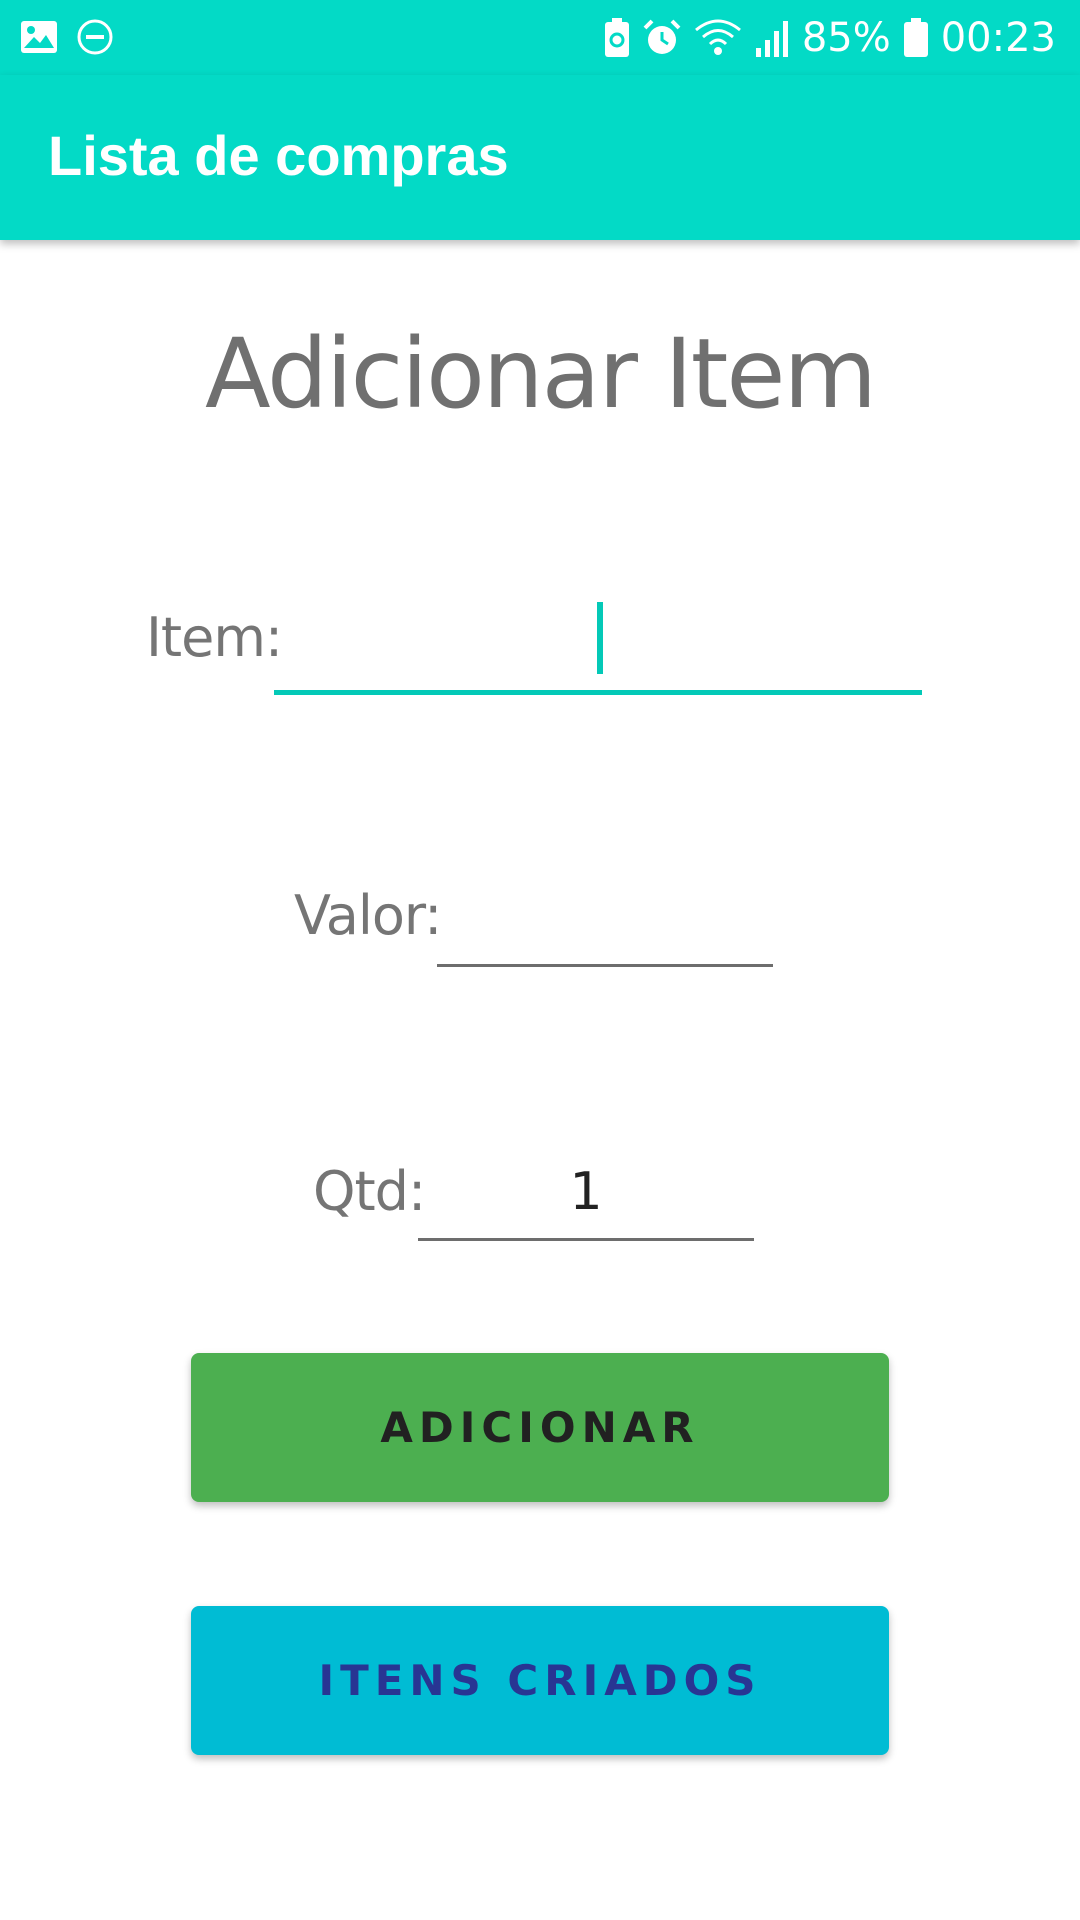  Describe the element at coordinates (39, 39) in the screenshot. I see `image-icon` at that location.